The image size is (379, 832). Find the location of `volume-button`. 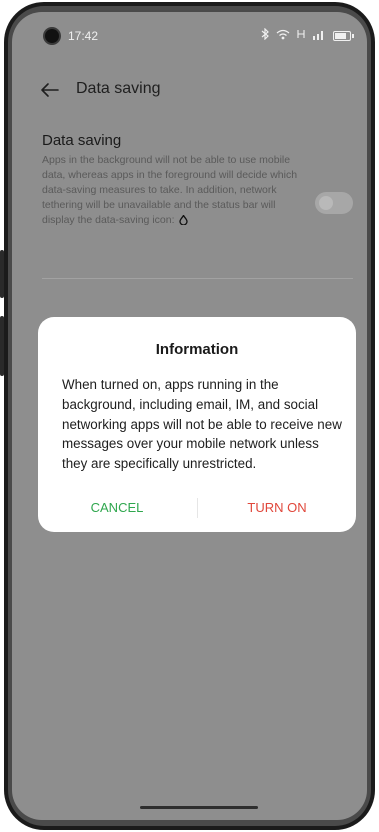

volume-button is located at coordinates (2, 274).